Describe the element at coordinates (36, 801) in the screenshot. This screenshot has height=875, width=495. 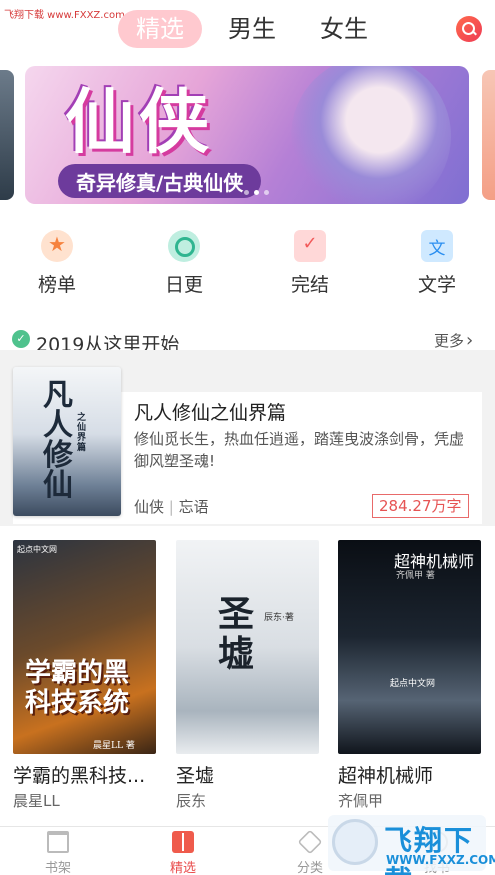
I see `book-author: 晨星LL` at that location.